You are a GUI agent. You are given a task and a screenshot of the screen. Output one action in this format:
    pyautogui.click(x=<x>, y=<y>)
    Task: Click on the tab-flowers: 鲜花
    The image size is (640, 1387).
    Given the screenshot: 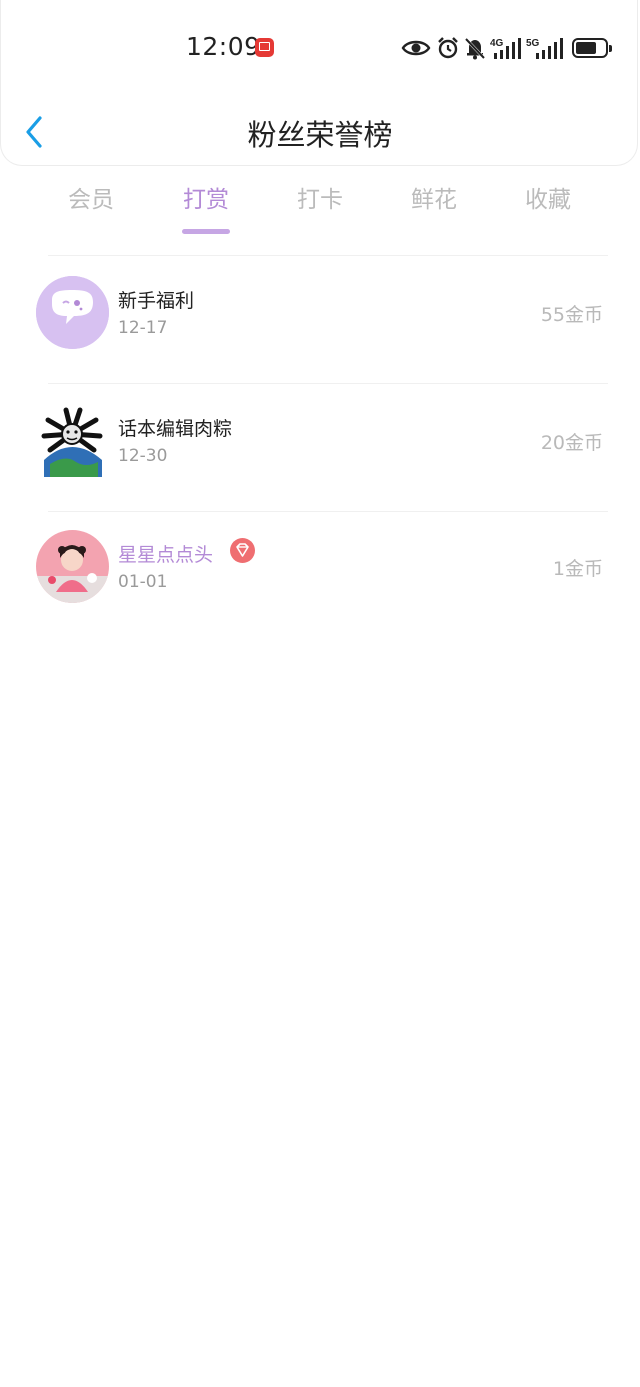 What is the action you would take?
    pyautogui.click(x=434, y=207)
    